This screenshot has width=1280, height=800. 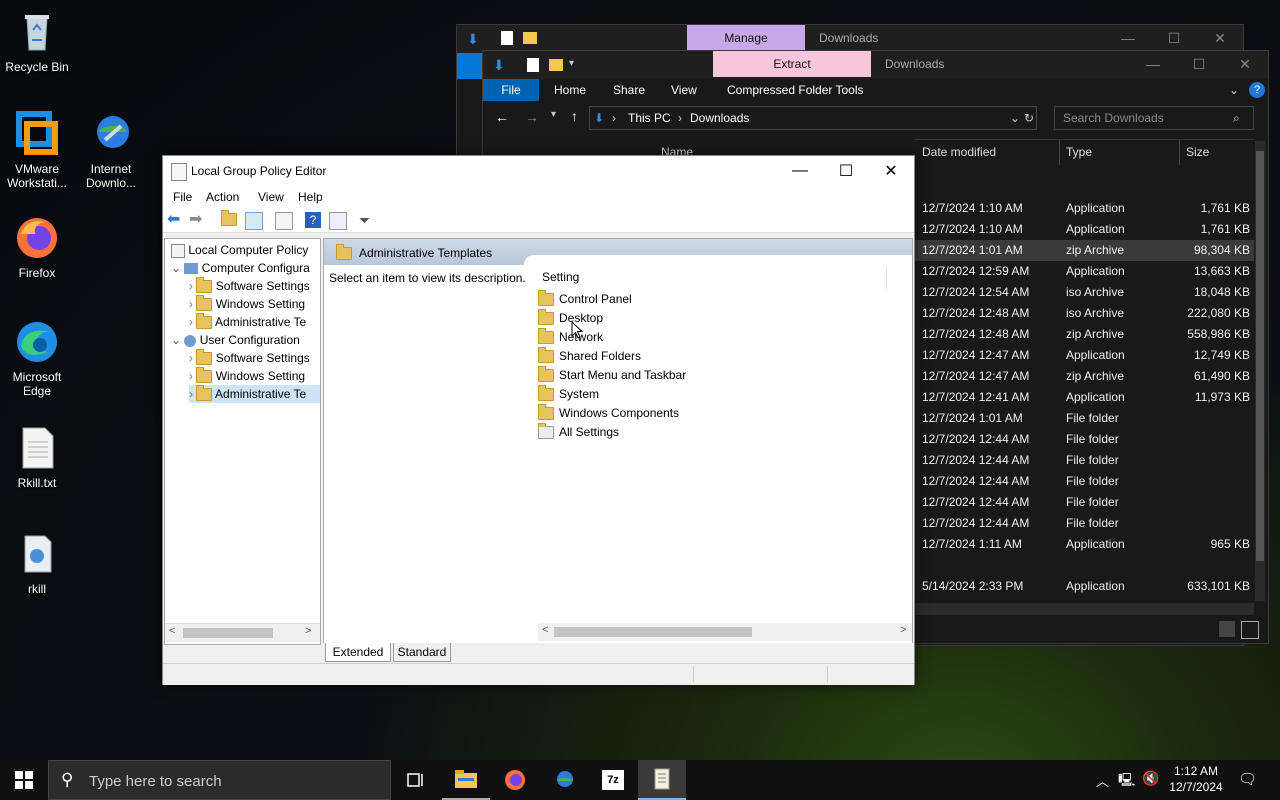 I want to click on tab-home: Home, so click(x=570, y=90).